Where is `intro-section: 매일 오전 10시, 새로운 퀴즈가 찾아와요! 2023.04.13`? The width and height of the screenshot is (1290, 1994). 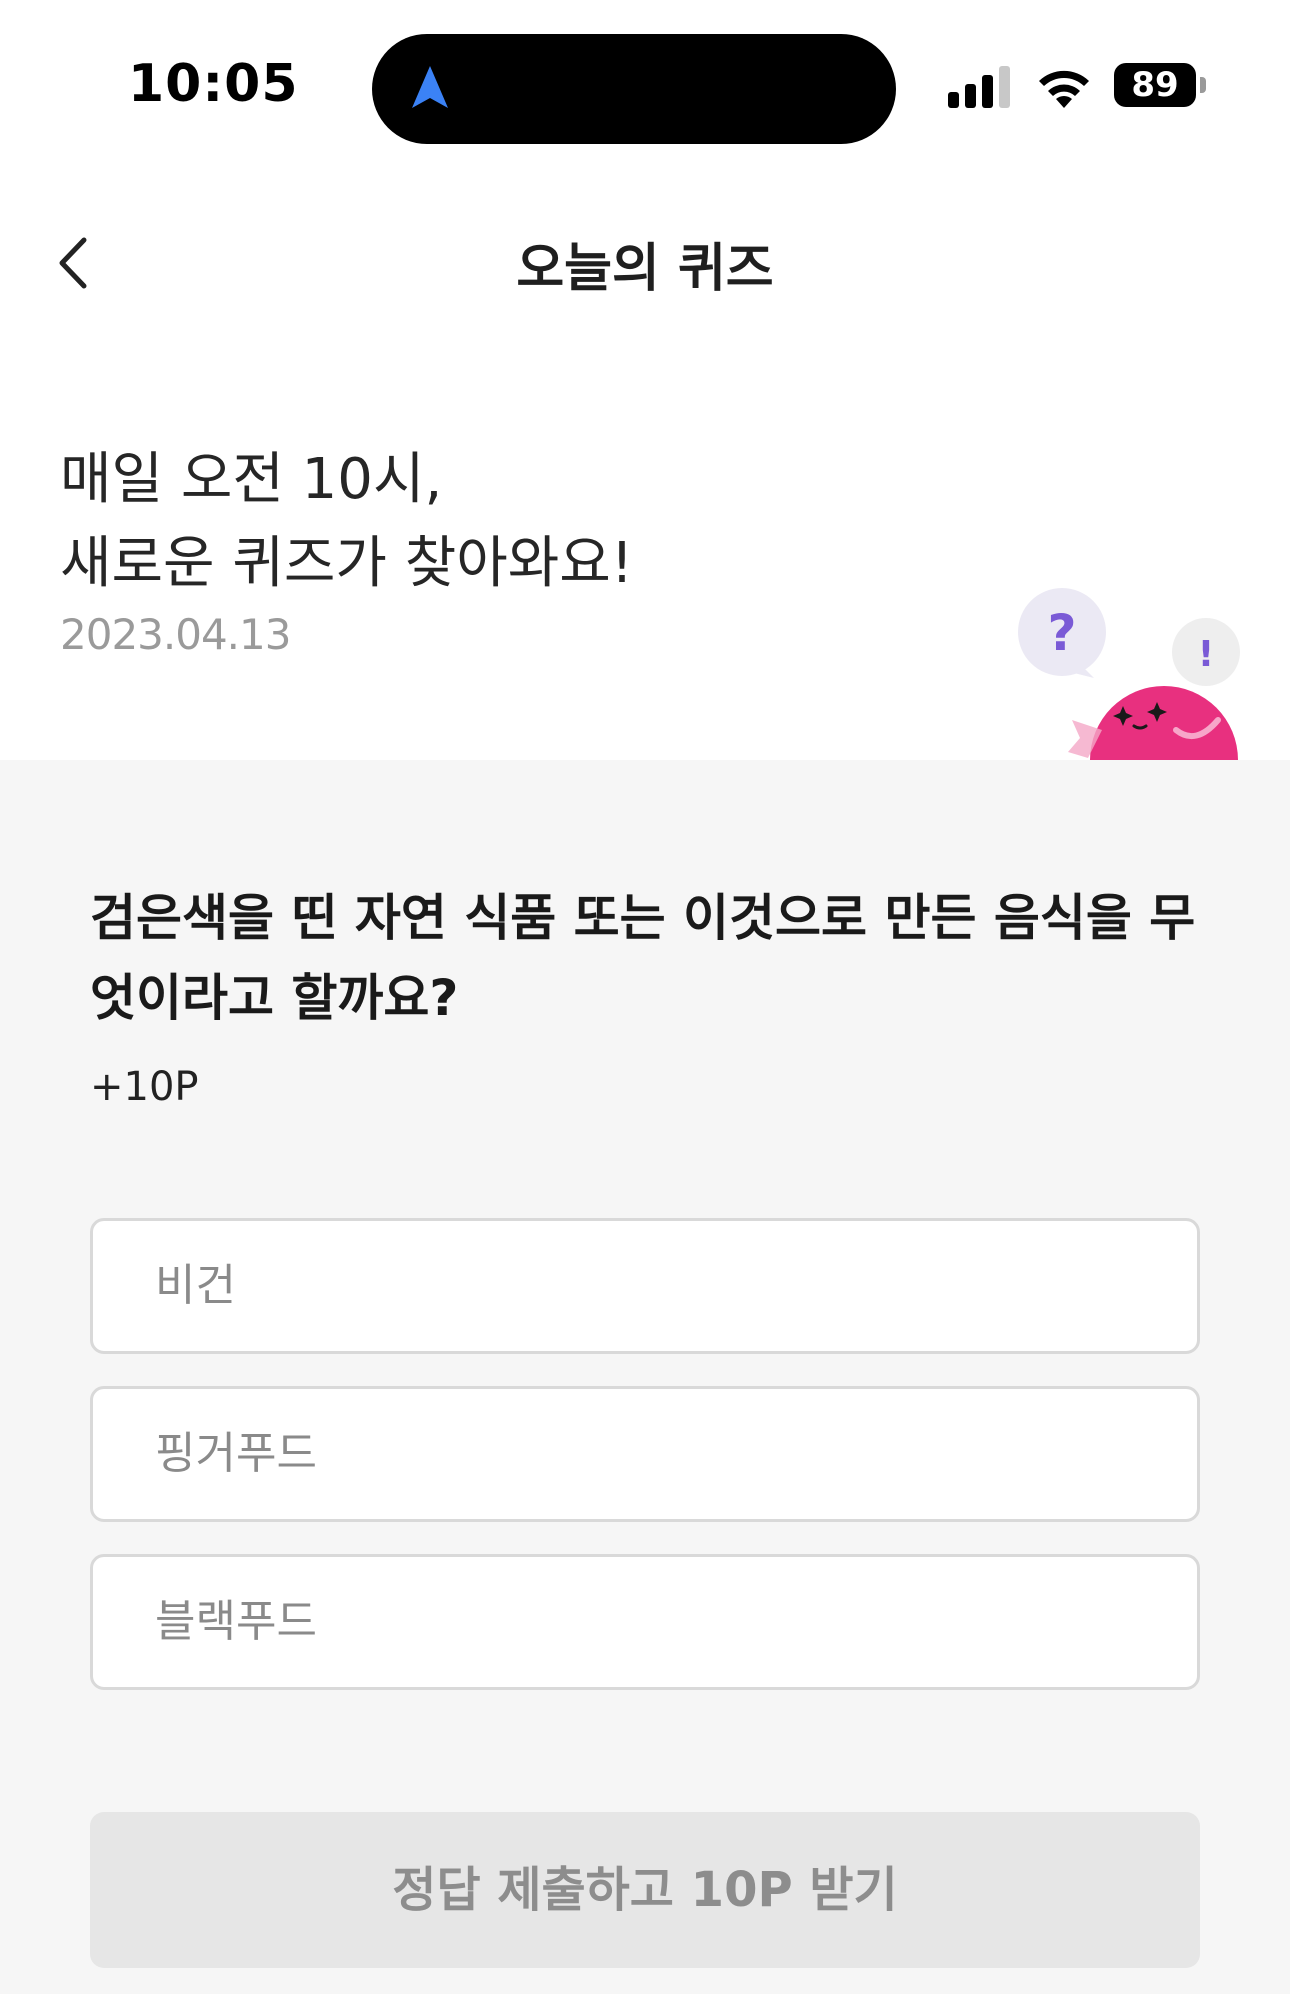
intro-section: 매일 오전 10시, 새로운 퀴즈가 찾아와요! 2023.04.13 is located at coordinates (346, 548).